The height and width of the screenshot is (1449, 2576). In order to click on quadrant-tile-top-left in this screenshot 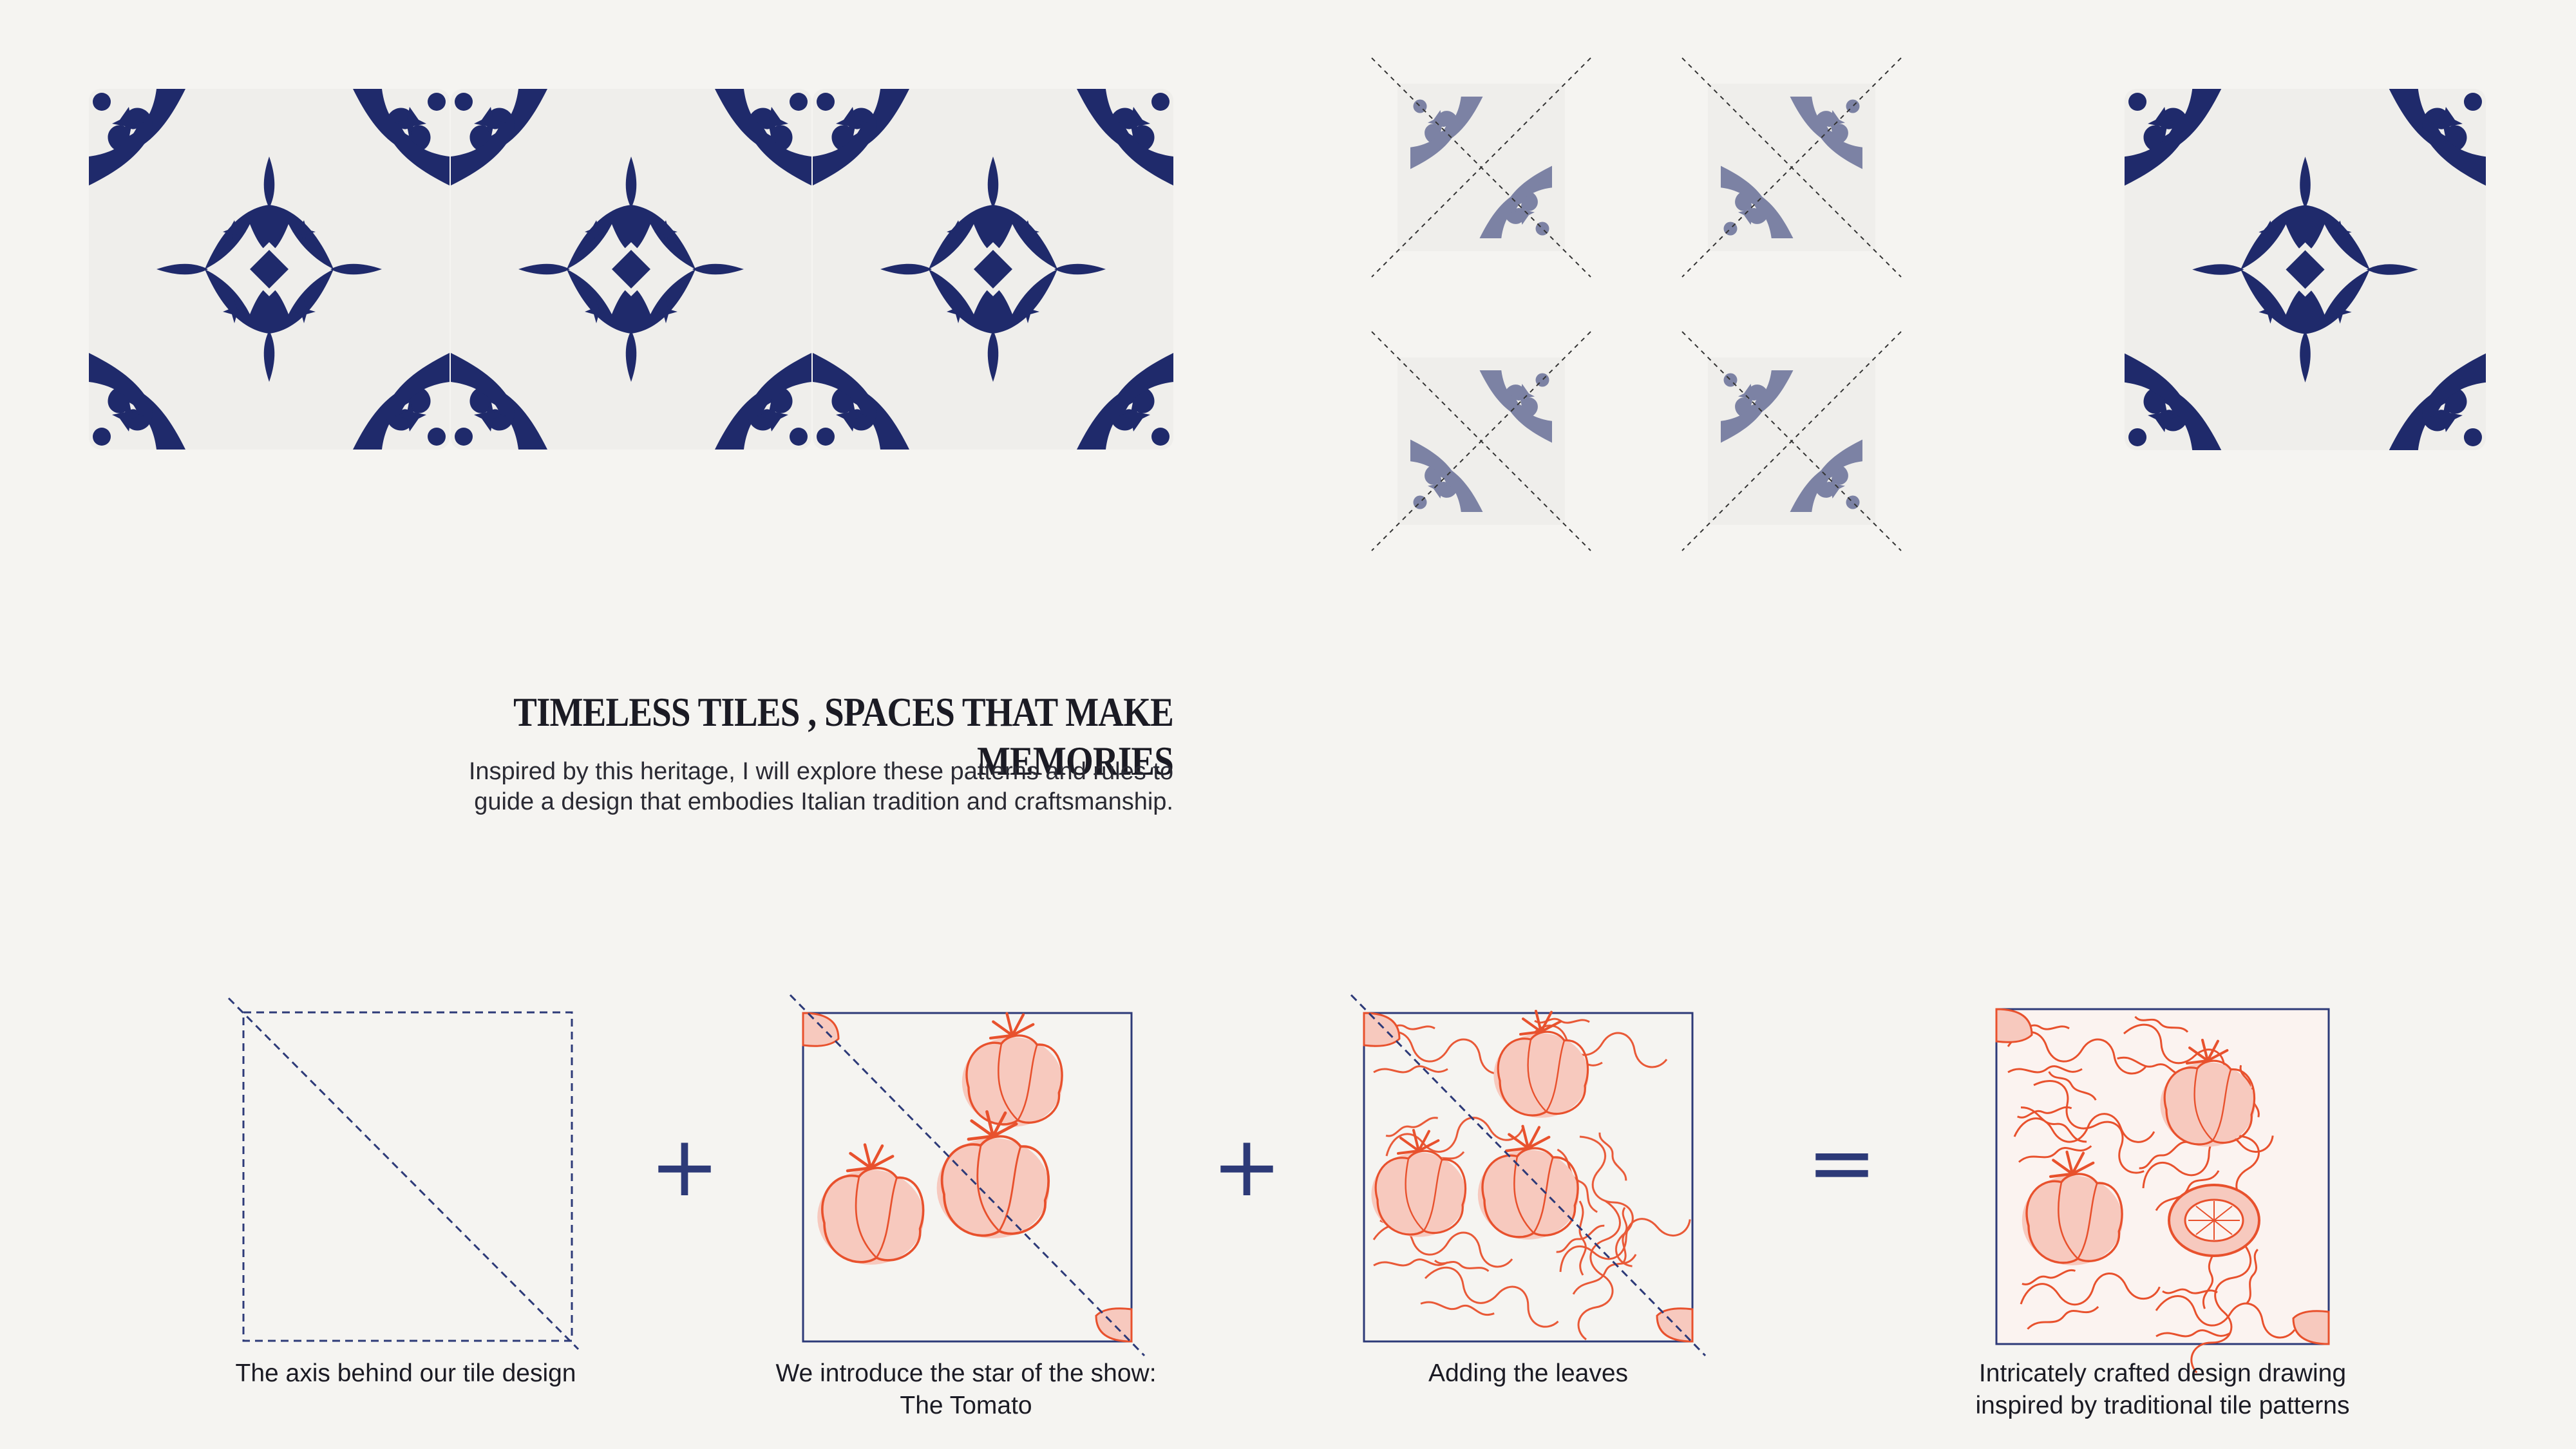, I will do `click(1481, 167)`.